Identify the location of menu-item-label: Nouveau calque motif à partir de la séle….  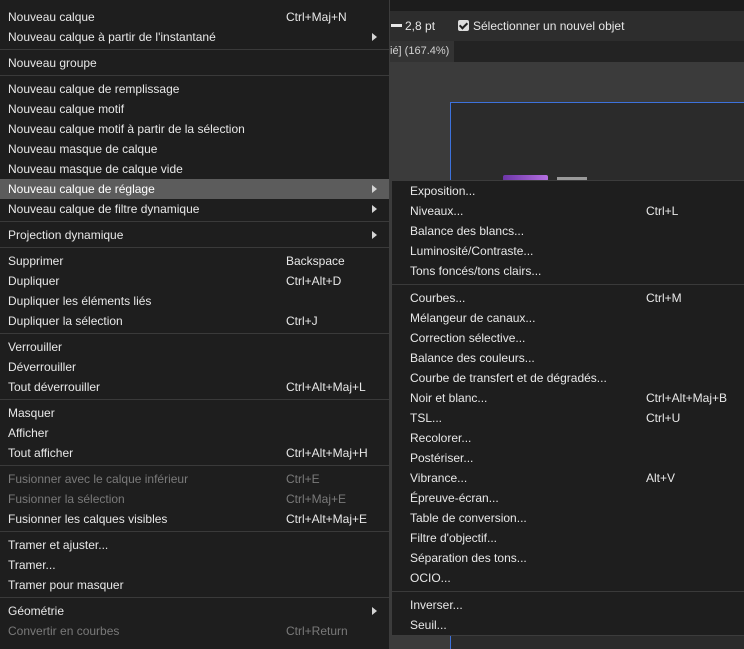
(126, 129).